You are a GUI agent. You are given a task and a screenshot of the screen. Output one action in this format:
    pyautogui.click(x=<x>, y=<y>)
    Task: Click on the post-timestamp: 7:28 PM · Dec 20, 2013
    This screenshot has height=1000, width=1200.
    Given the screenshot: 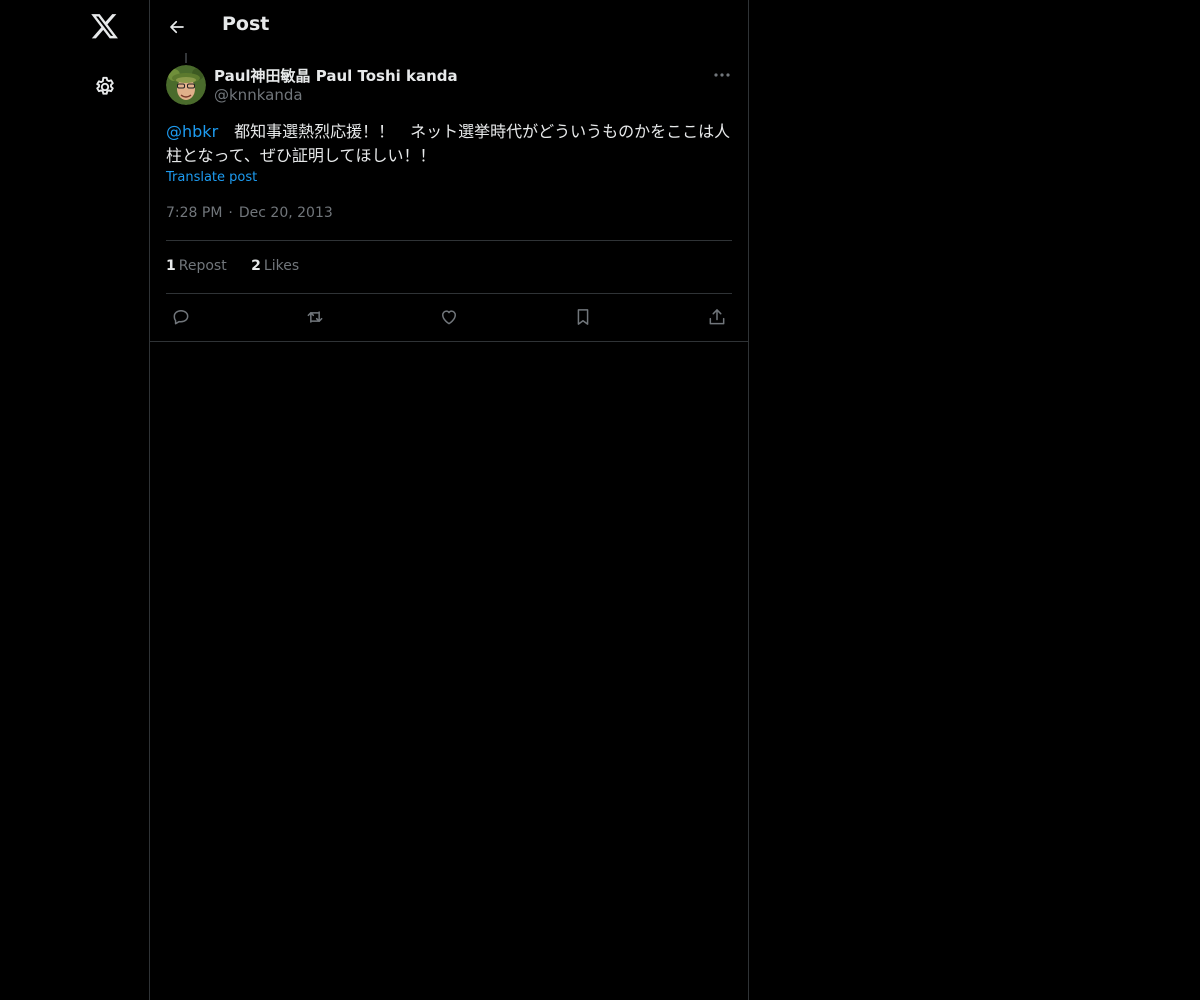 What is the action you would take?
    pyautogui.click(x=249, y=213)
    